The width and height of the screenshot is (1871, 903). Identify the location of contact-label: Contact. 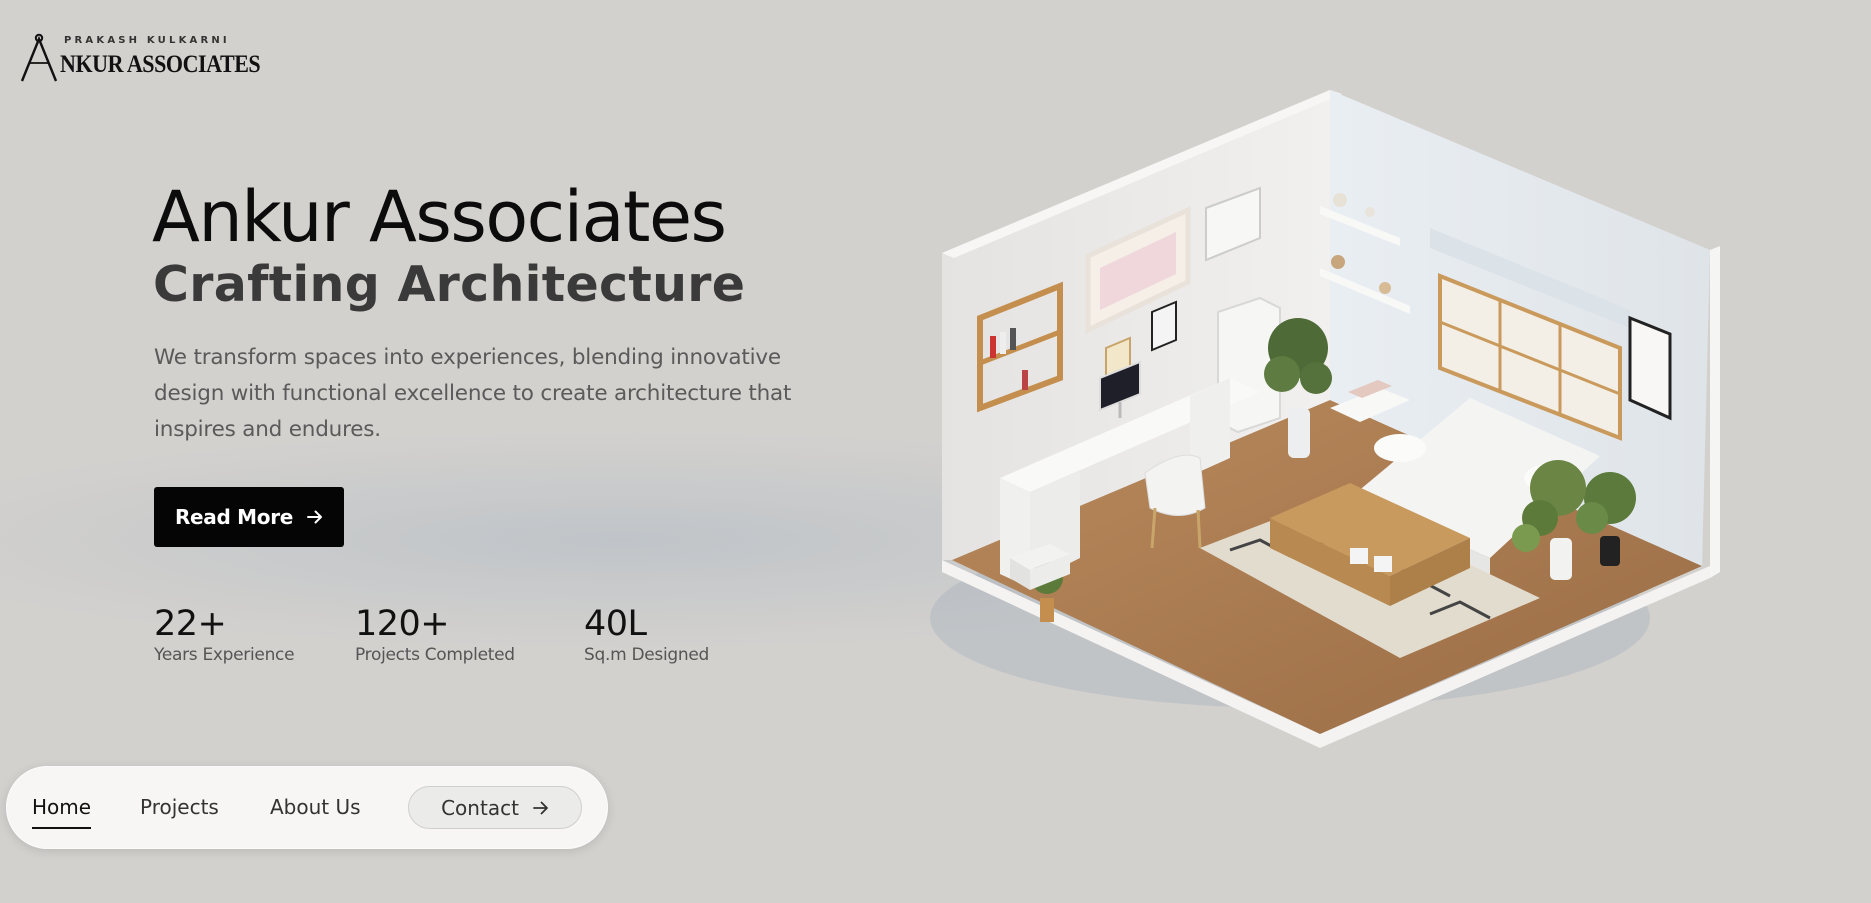
(480, 807).